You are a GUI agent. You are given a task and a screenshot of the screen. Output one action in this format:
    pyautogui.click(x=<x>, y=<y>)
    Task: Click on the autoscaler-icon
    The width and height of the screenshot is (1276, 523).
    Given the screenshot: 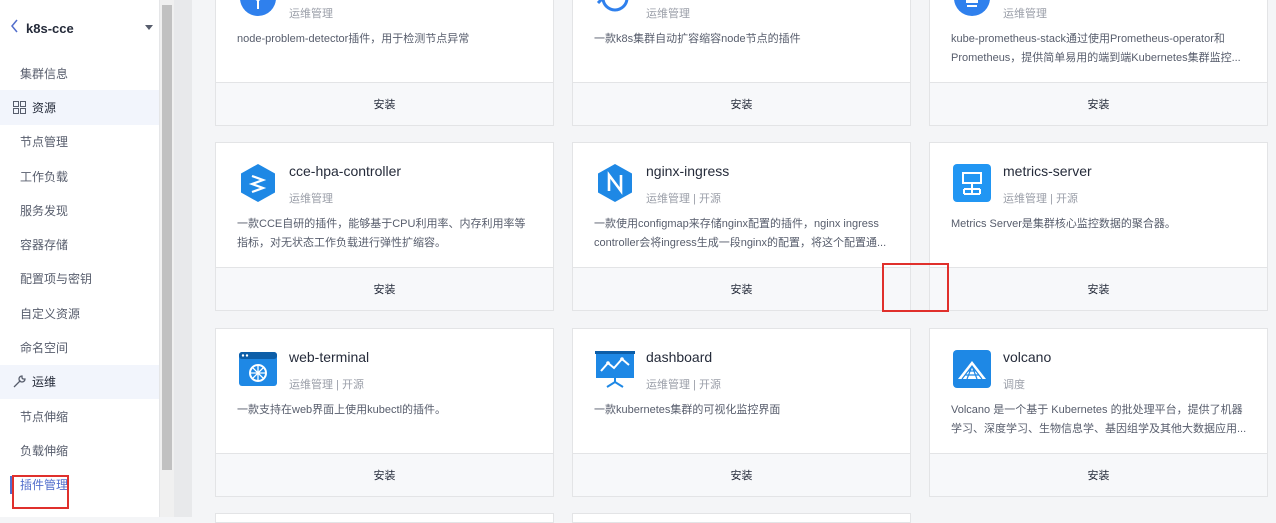 What is the action you would take?
    pyautogui.click(x=615, y=9)
    